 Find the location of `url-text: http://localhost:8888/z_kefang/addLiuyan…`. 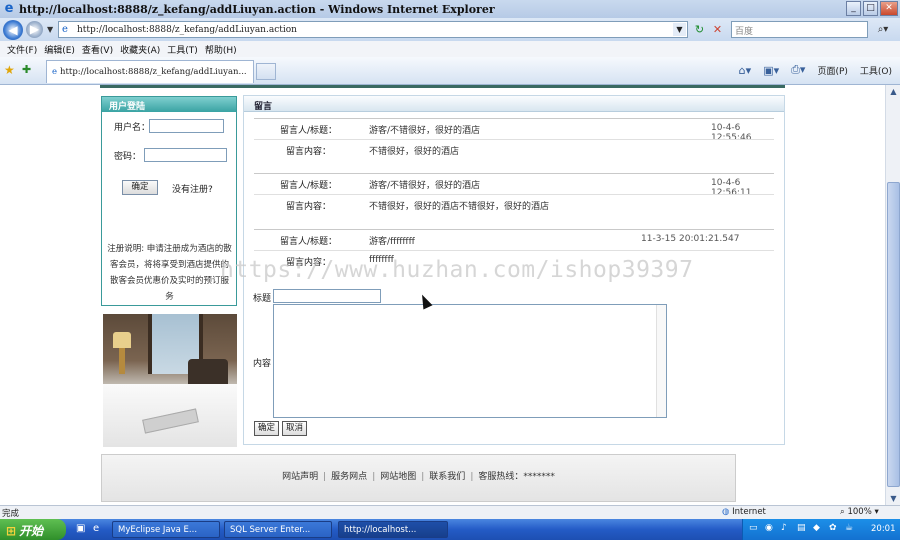

url-text: http://localhost:8888/z_kefang/addLiuyan… is located at coordinates (187, 29).